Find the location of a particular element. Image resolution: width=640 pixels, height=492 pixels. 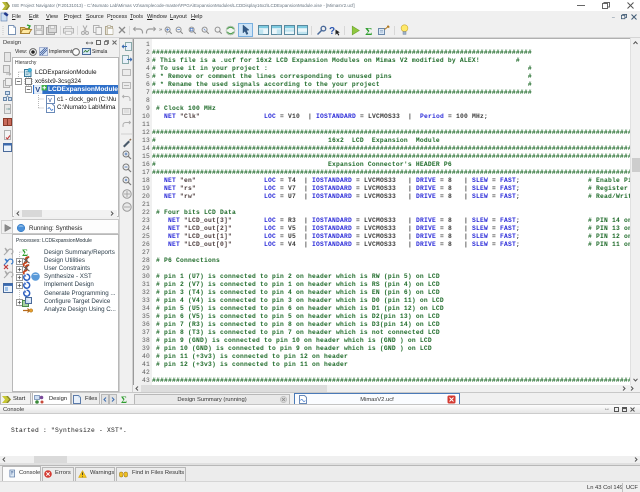

svg-text: Σ is located at coordinates (368, 32).